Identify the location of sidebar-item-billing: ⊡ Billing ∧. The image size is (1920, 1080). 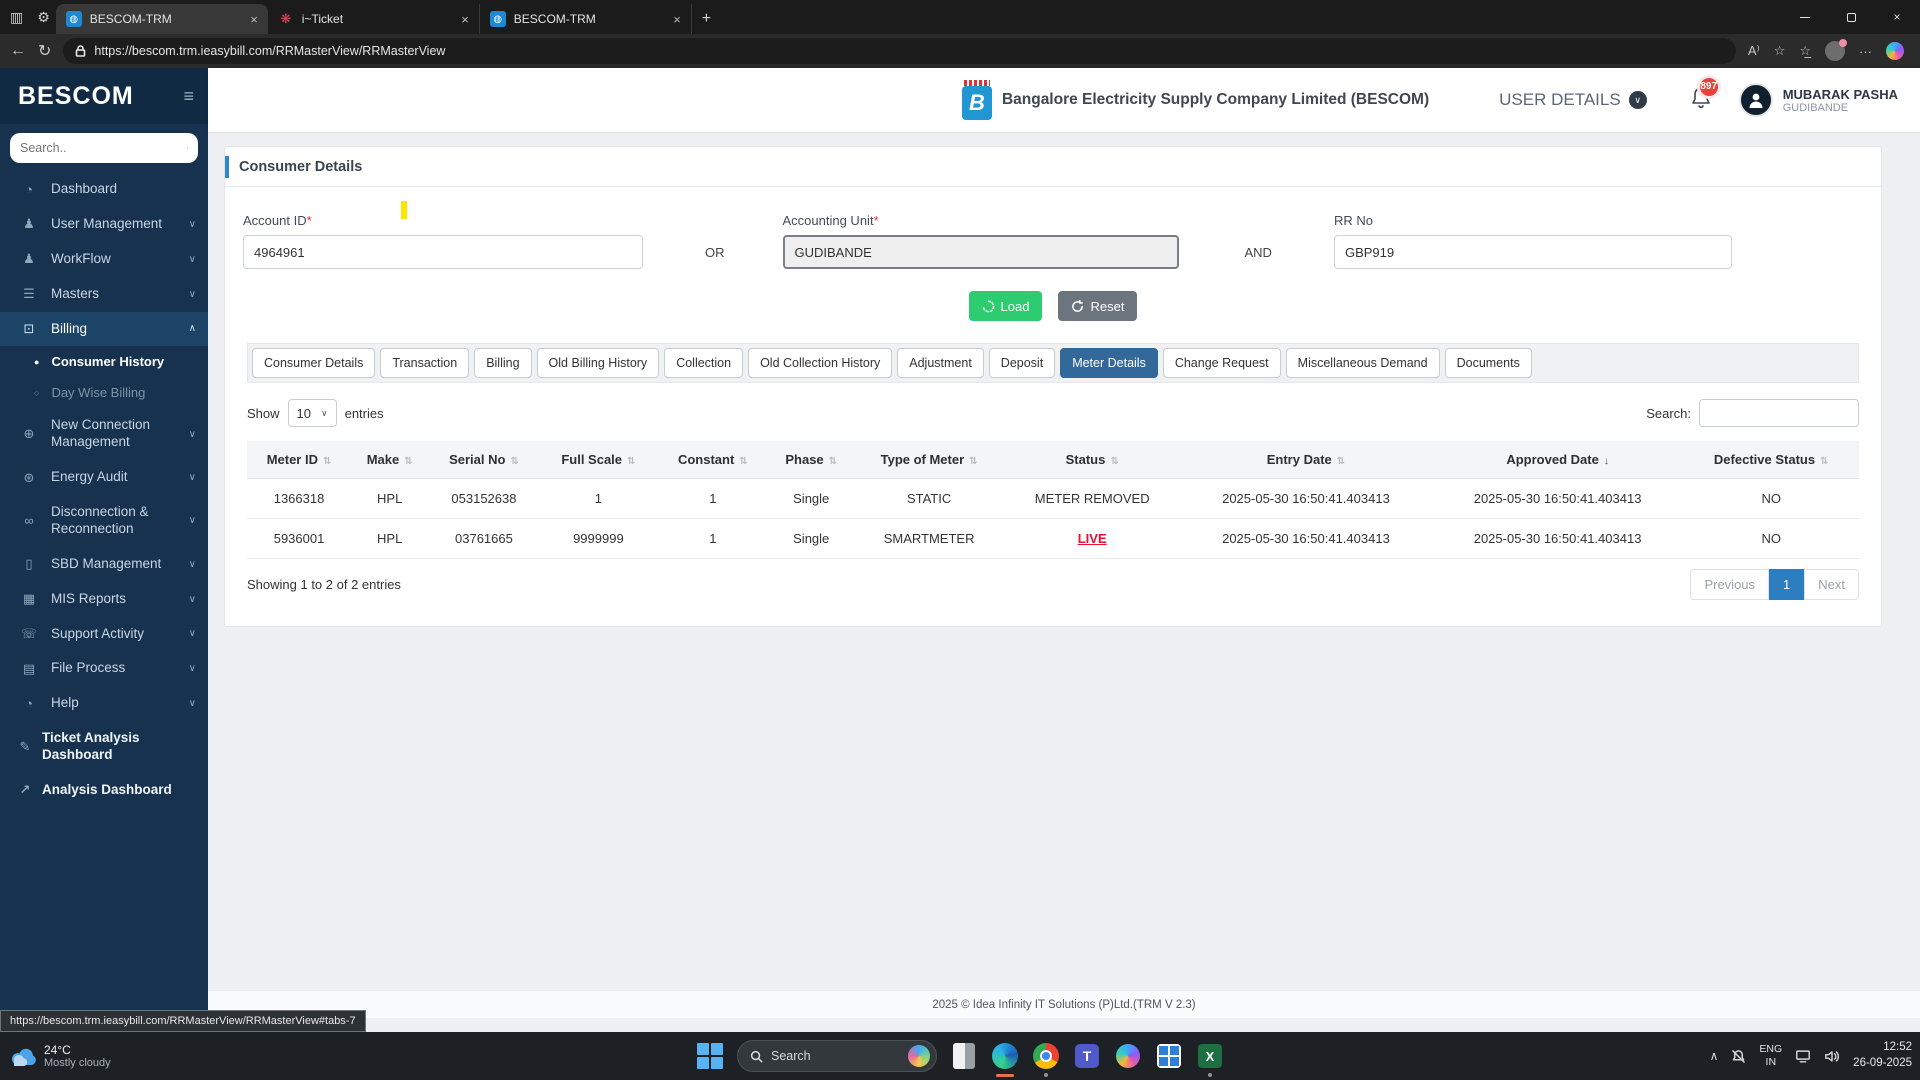
(104, 329).